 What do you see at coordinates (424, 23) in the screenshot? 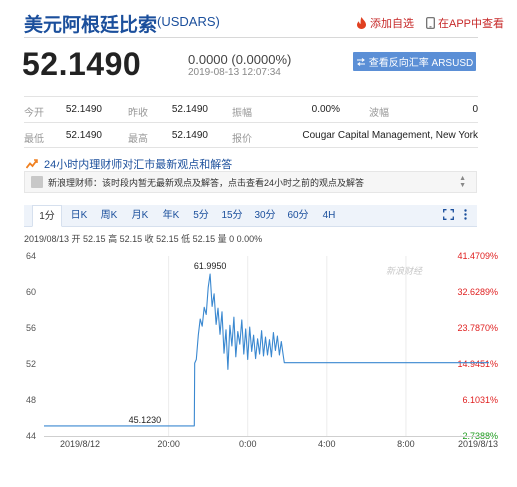
I see `header-links: 添加自选 在APP中查看` at bounding box center [424, 23].